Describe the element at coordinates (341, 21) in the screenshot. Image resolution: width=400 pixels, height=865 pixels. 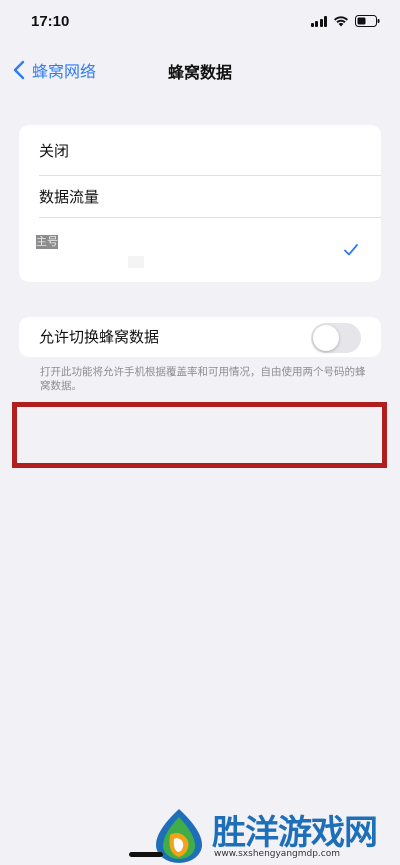
I see `wifi-icon` at that location.